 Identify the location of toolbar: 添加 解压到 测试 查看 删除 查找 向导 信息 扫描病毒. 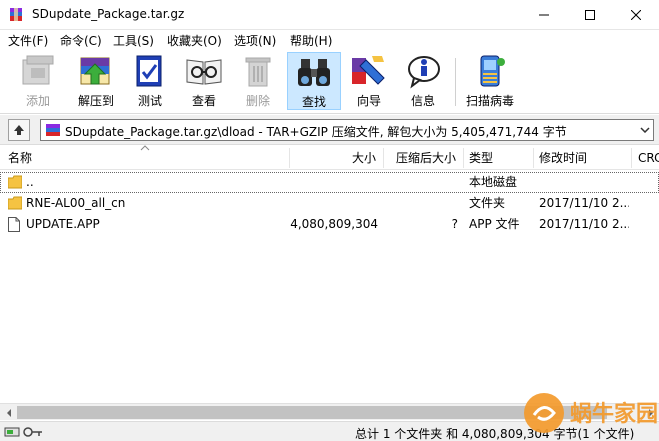
(329, 82).